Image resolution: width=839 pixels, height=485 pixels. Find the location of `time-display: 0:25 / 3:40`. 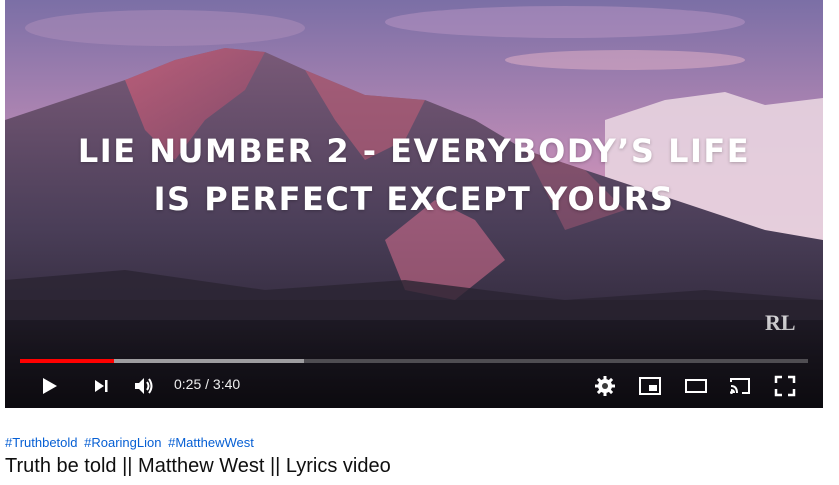

time-display: 0:25 / 3:40 is located at coordinates (207, 384).